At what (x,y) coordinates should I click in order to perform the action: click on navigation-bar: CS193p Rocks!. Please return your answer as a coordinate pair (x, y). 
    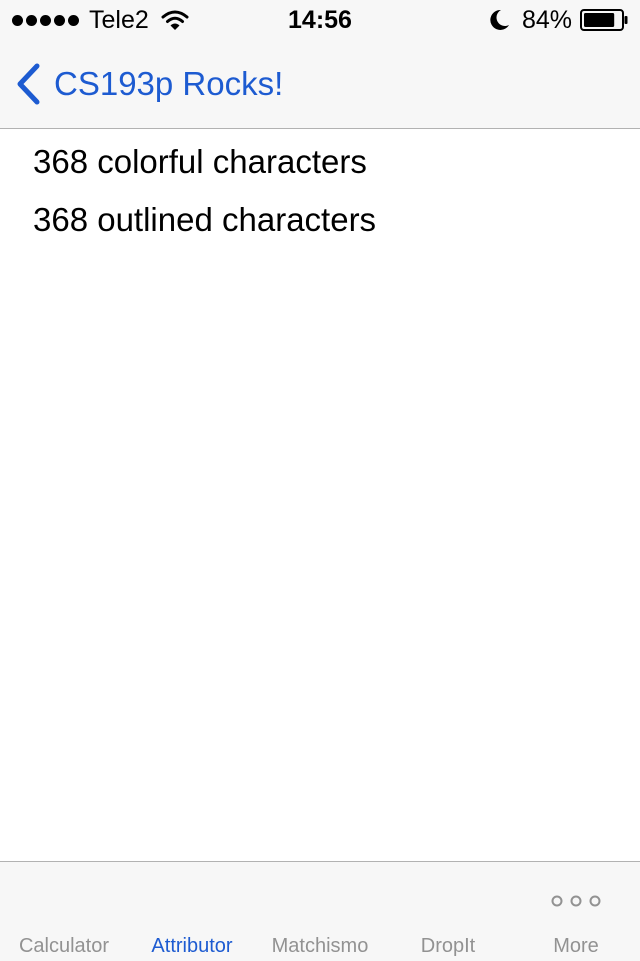
    Looking at the image, I should click on (320, 84).